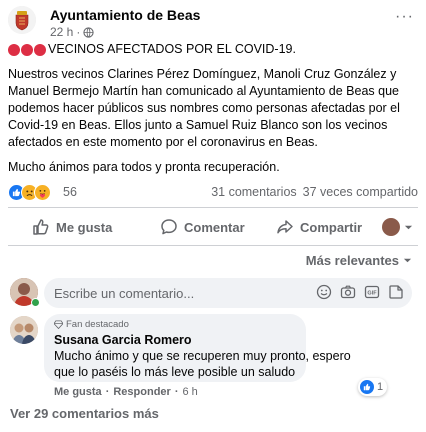 This screenshot has width=426, height=432. What do you see at coordinates (70, 192) in the screenshot?
I see `reaction-count: 56` at bounding box center [70, 192].